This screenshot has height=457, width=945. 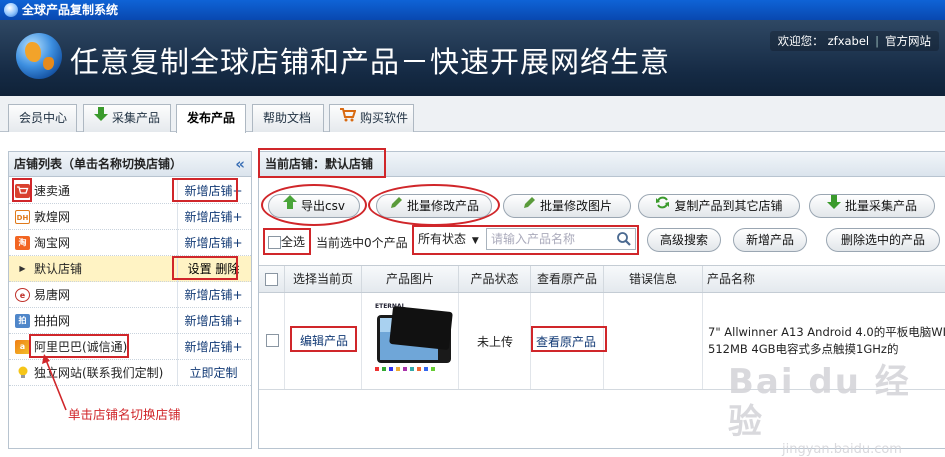 I want to click on user-links: 欢迎您： zfxabel | 官方网站, so click(x=854, y=41).